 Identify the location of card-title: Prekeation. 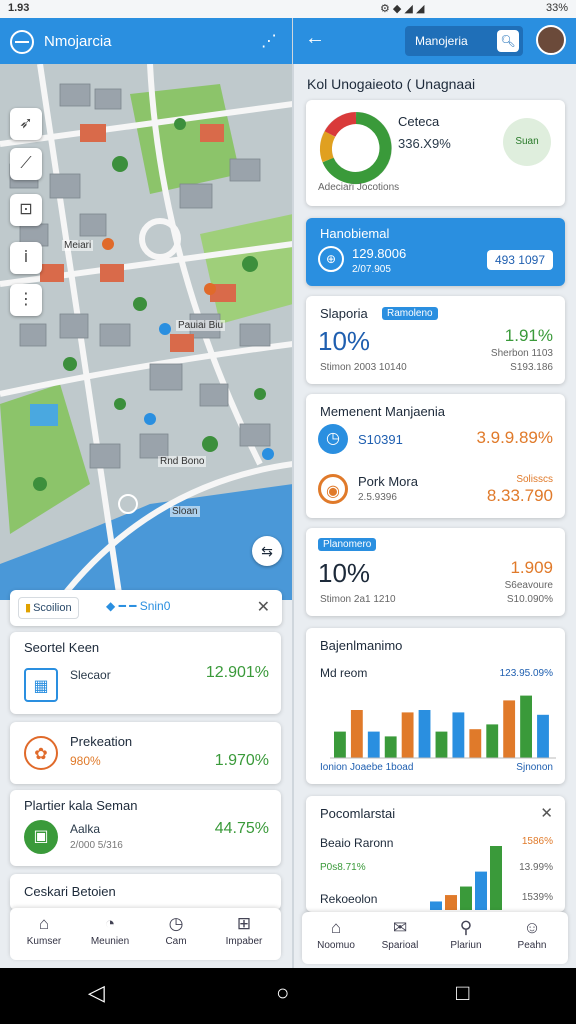
(101, 741).